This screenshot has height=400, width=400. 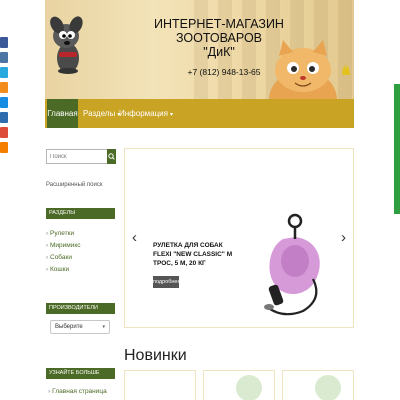 What do you see at coordinates (199, 113) in the screenshot?
I see `main-navbar: Главная Разделы ▾ Информация ▾` at bounding box center [199, 113].